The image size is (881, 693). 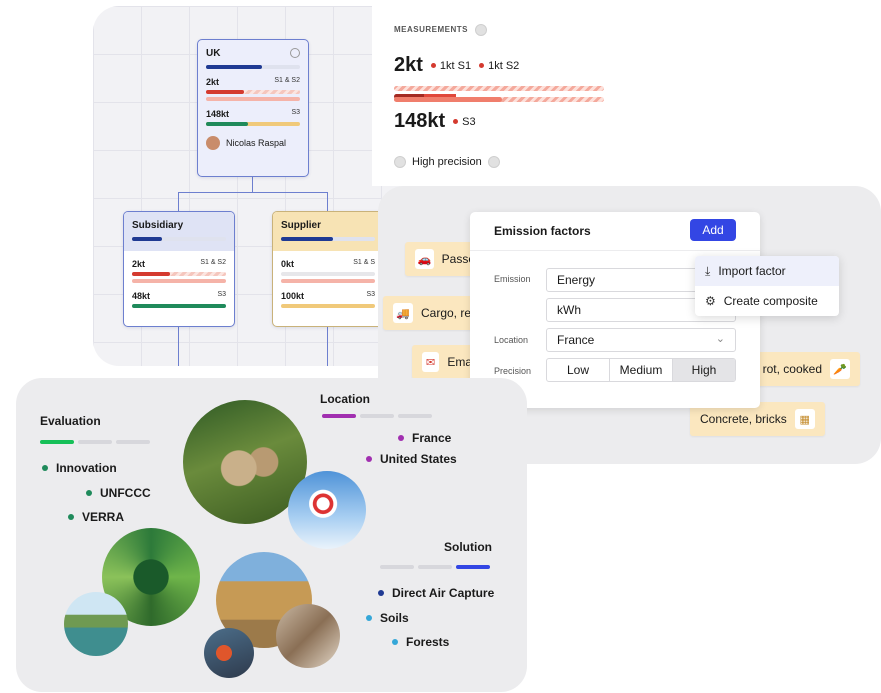 I want to click on car-icon: 🚗, so click(x=424, y=259).